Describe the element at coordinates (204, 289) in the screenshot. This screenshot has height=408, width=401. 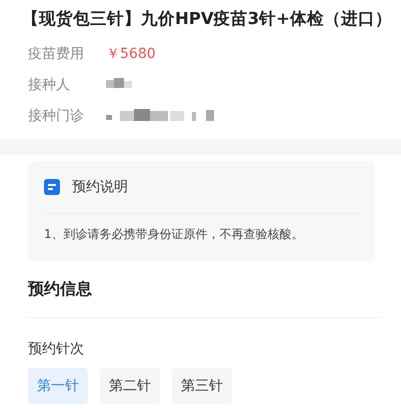
I see `section-title: 预约信息` at that location.